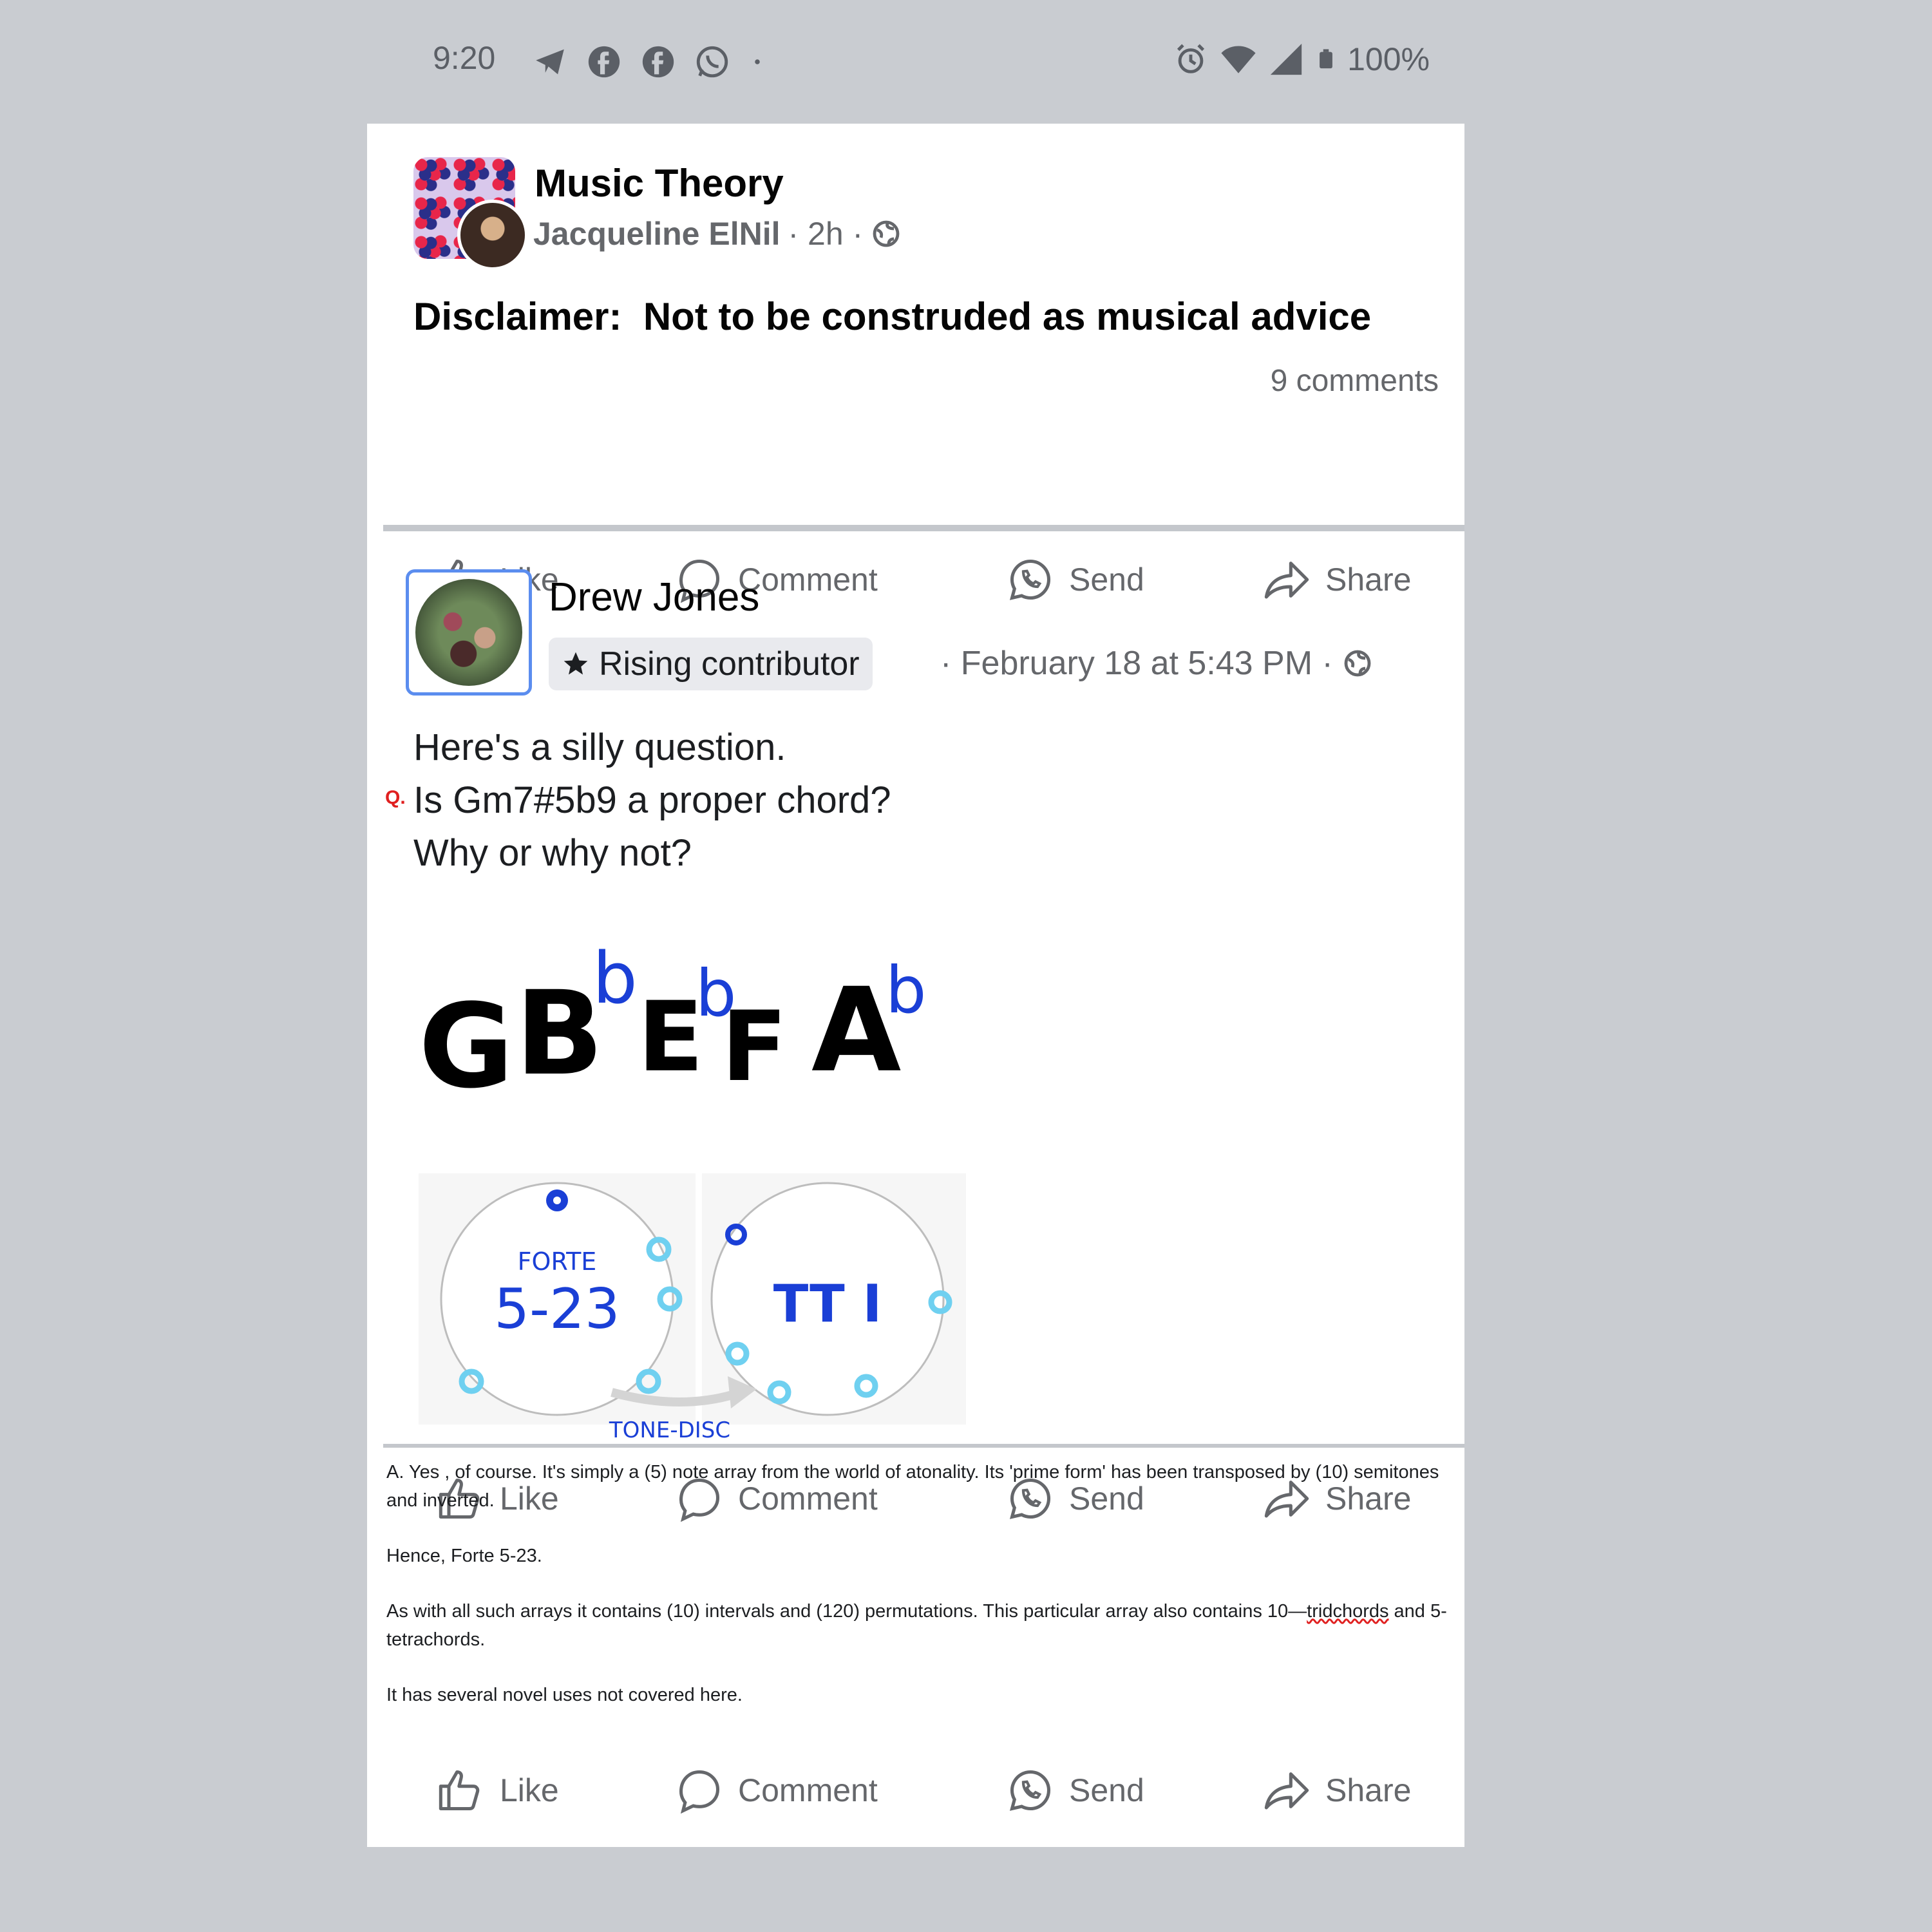 The width and height of the screenshot is (1932, 1932). Describe the element at coordinates (699, 1792) in the screenshot. I see `comment-icon` at that location.